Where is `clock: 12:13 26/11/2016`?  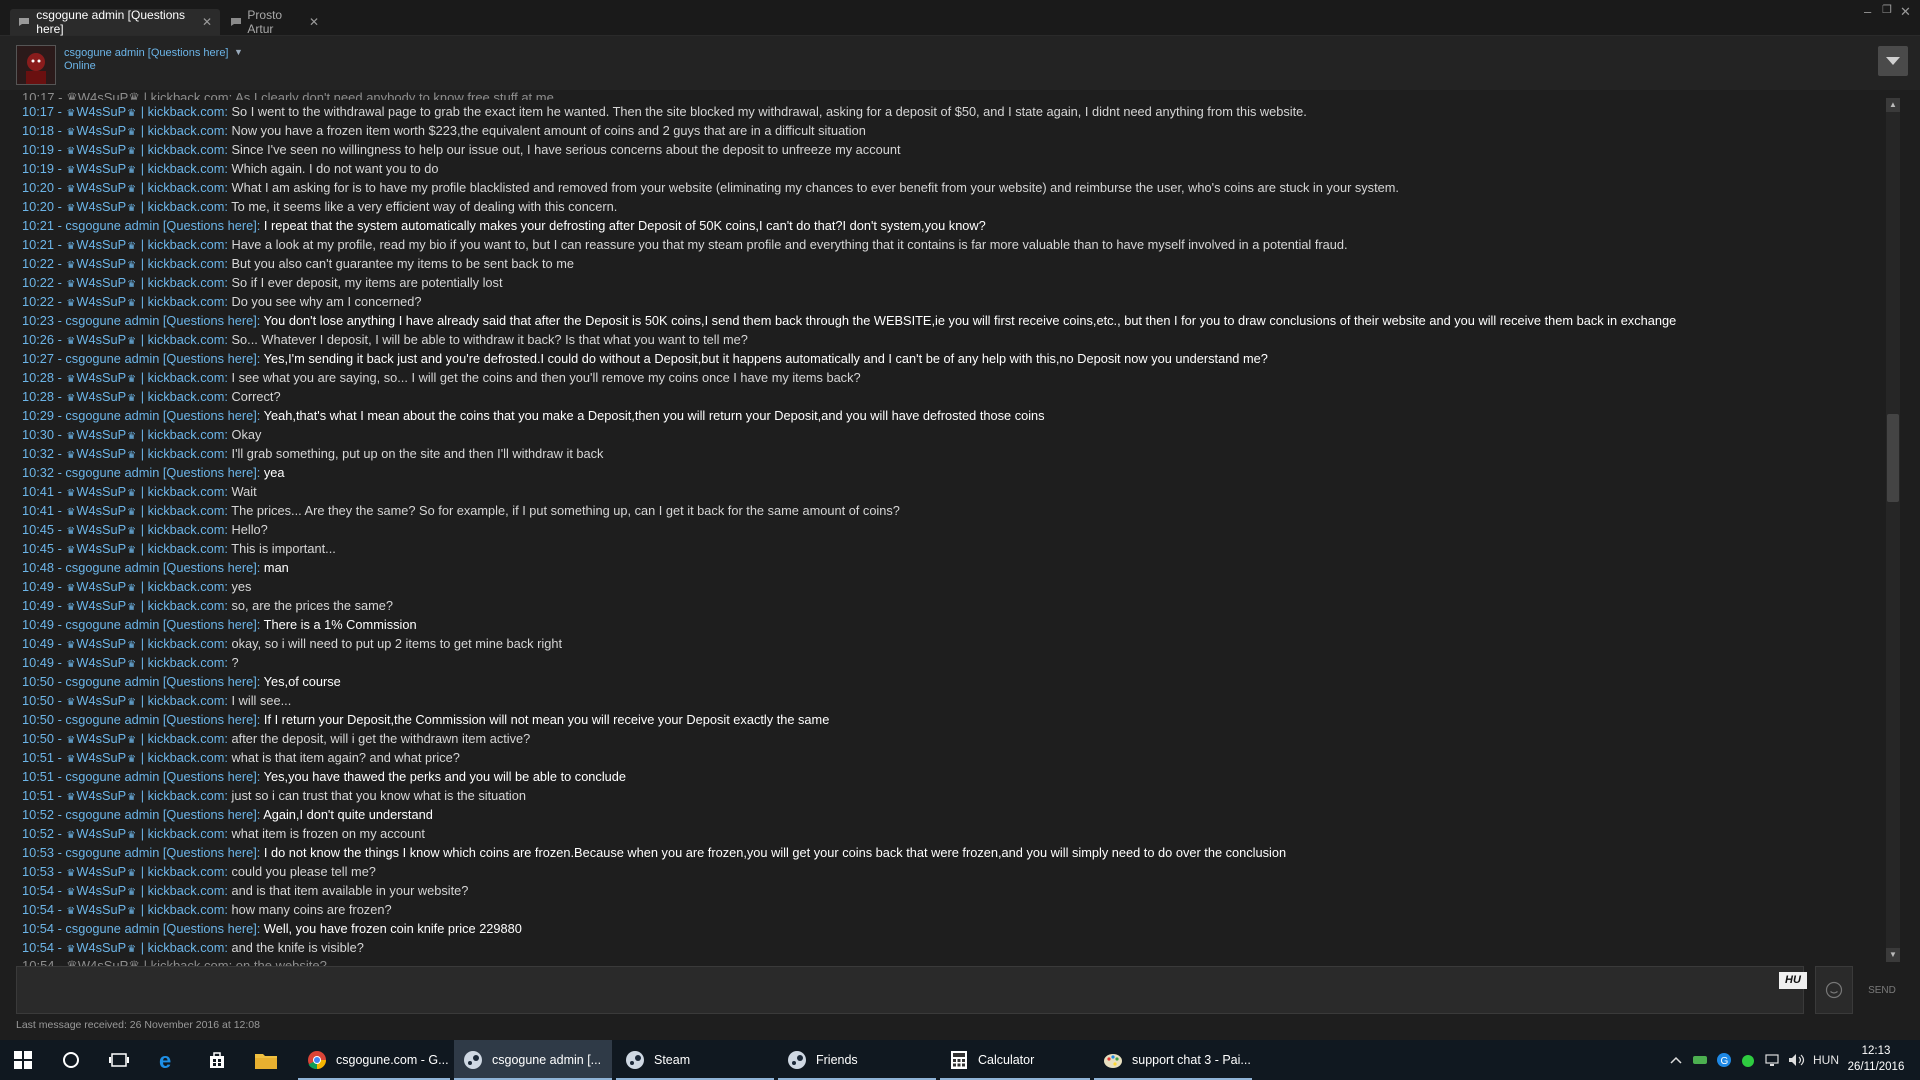
clock: 12:13 26/11/2016 is located at coordinates (1876, 1059).